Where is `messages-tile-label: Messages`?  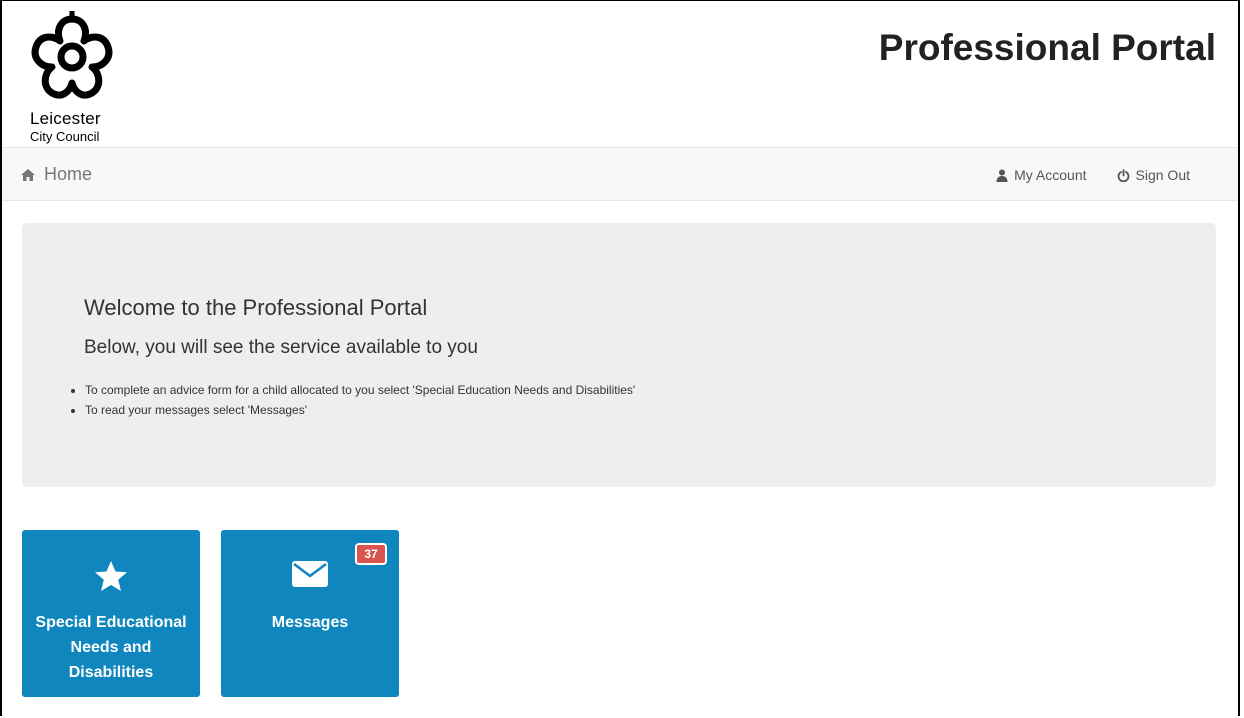 messages-tile-label: Messages is located at coordinates (310, 622).